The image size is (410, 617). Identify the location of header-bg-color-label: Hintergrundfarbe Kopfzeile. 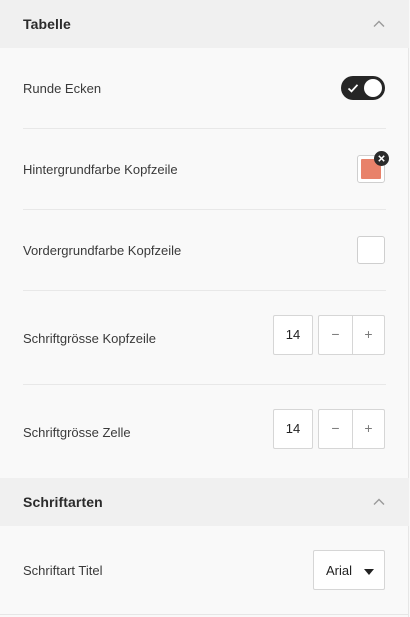
(100, 169).